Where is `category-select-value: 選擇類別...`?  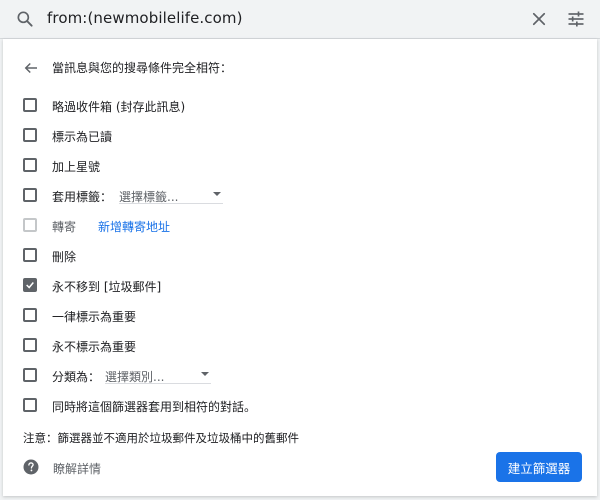 category-select-value: 選擇類別... is located at coordinates (135, 377).